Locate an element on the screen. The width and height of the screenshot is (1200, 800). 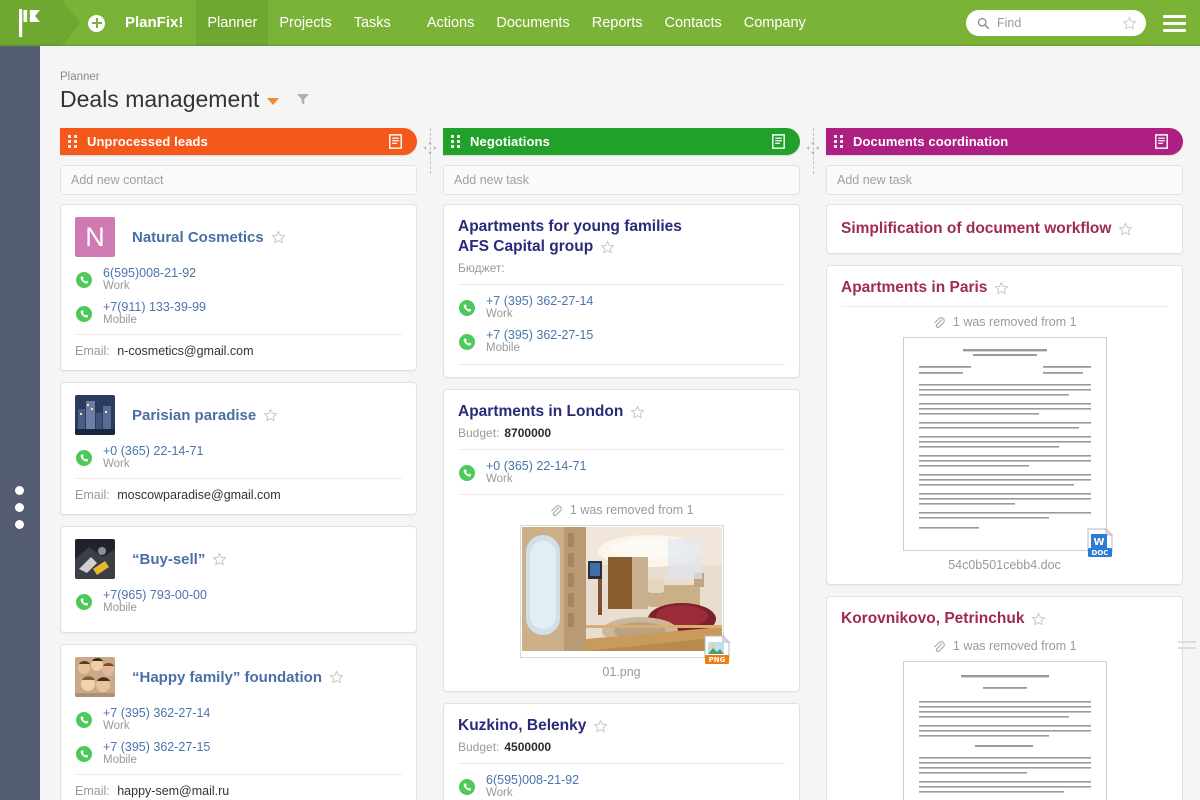
page-title-row: Deals management is located at coordinates (185, 99).